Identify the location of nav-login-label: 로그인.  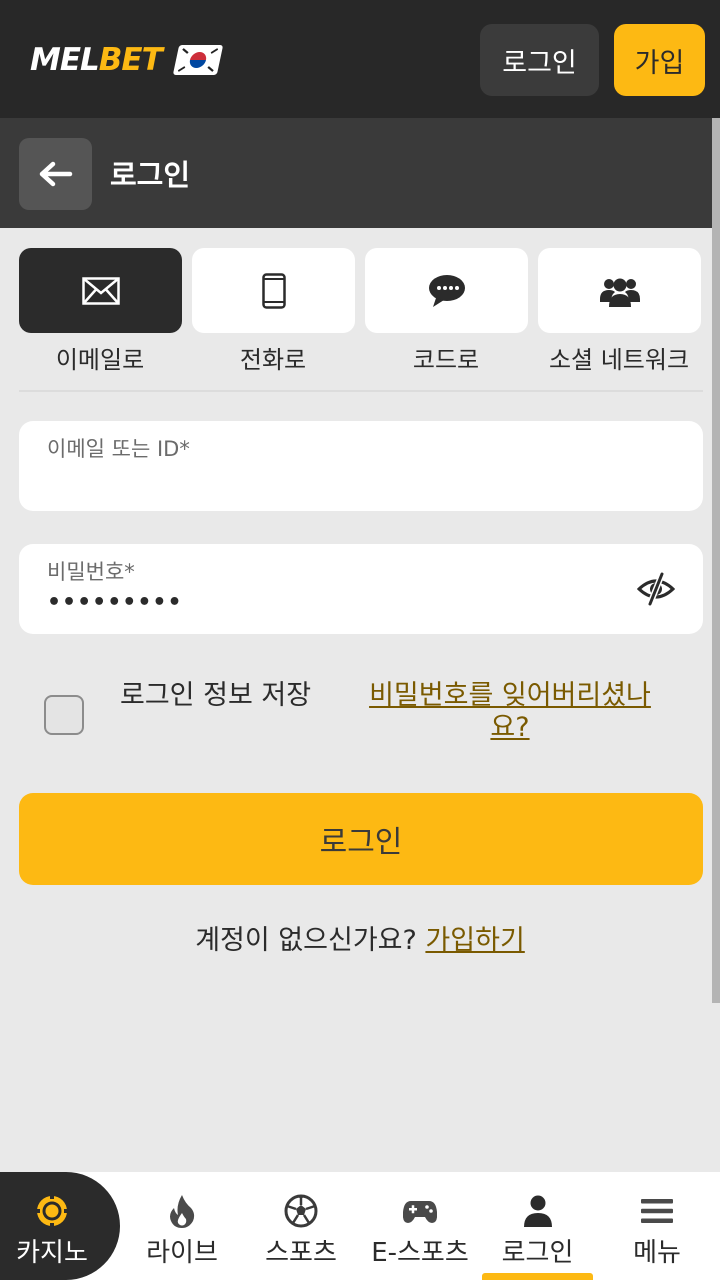
(537, 1253).